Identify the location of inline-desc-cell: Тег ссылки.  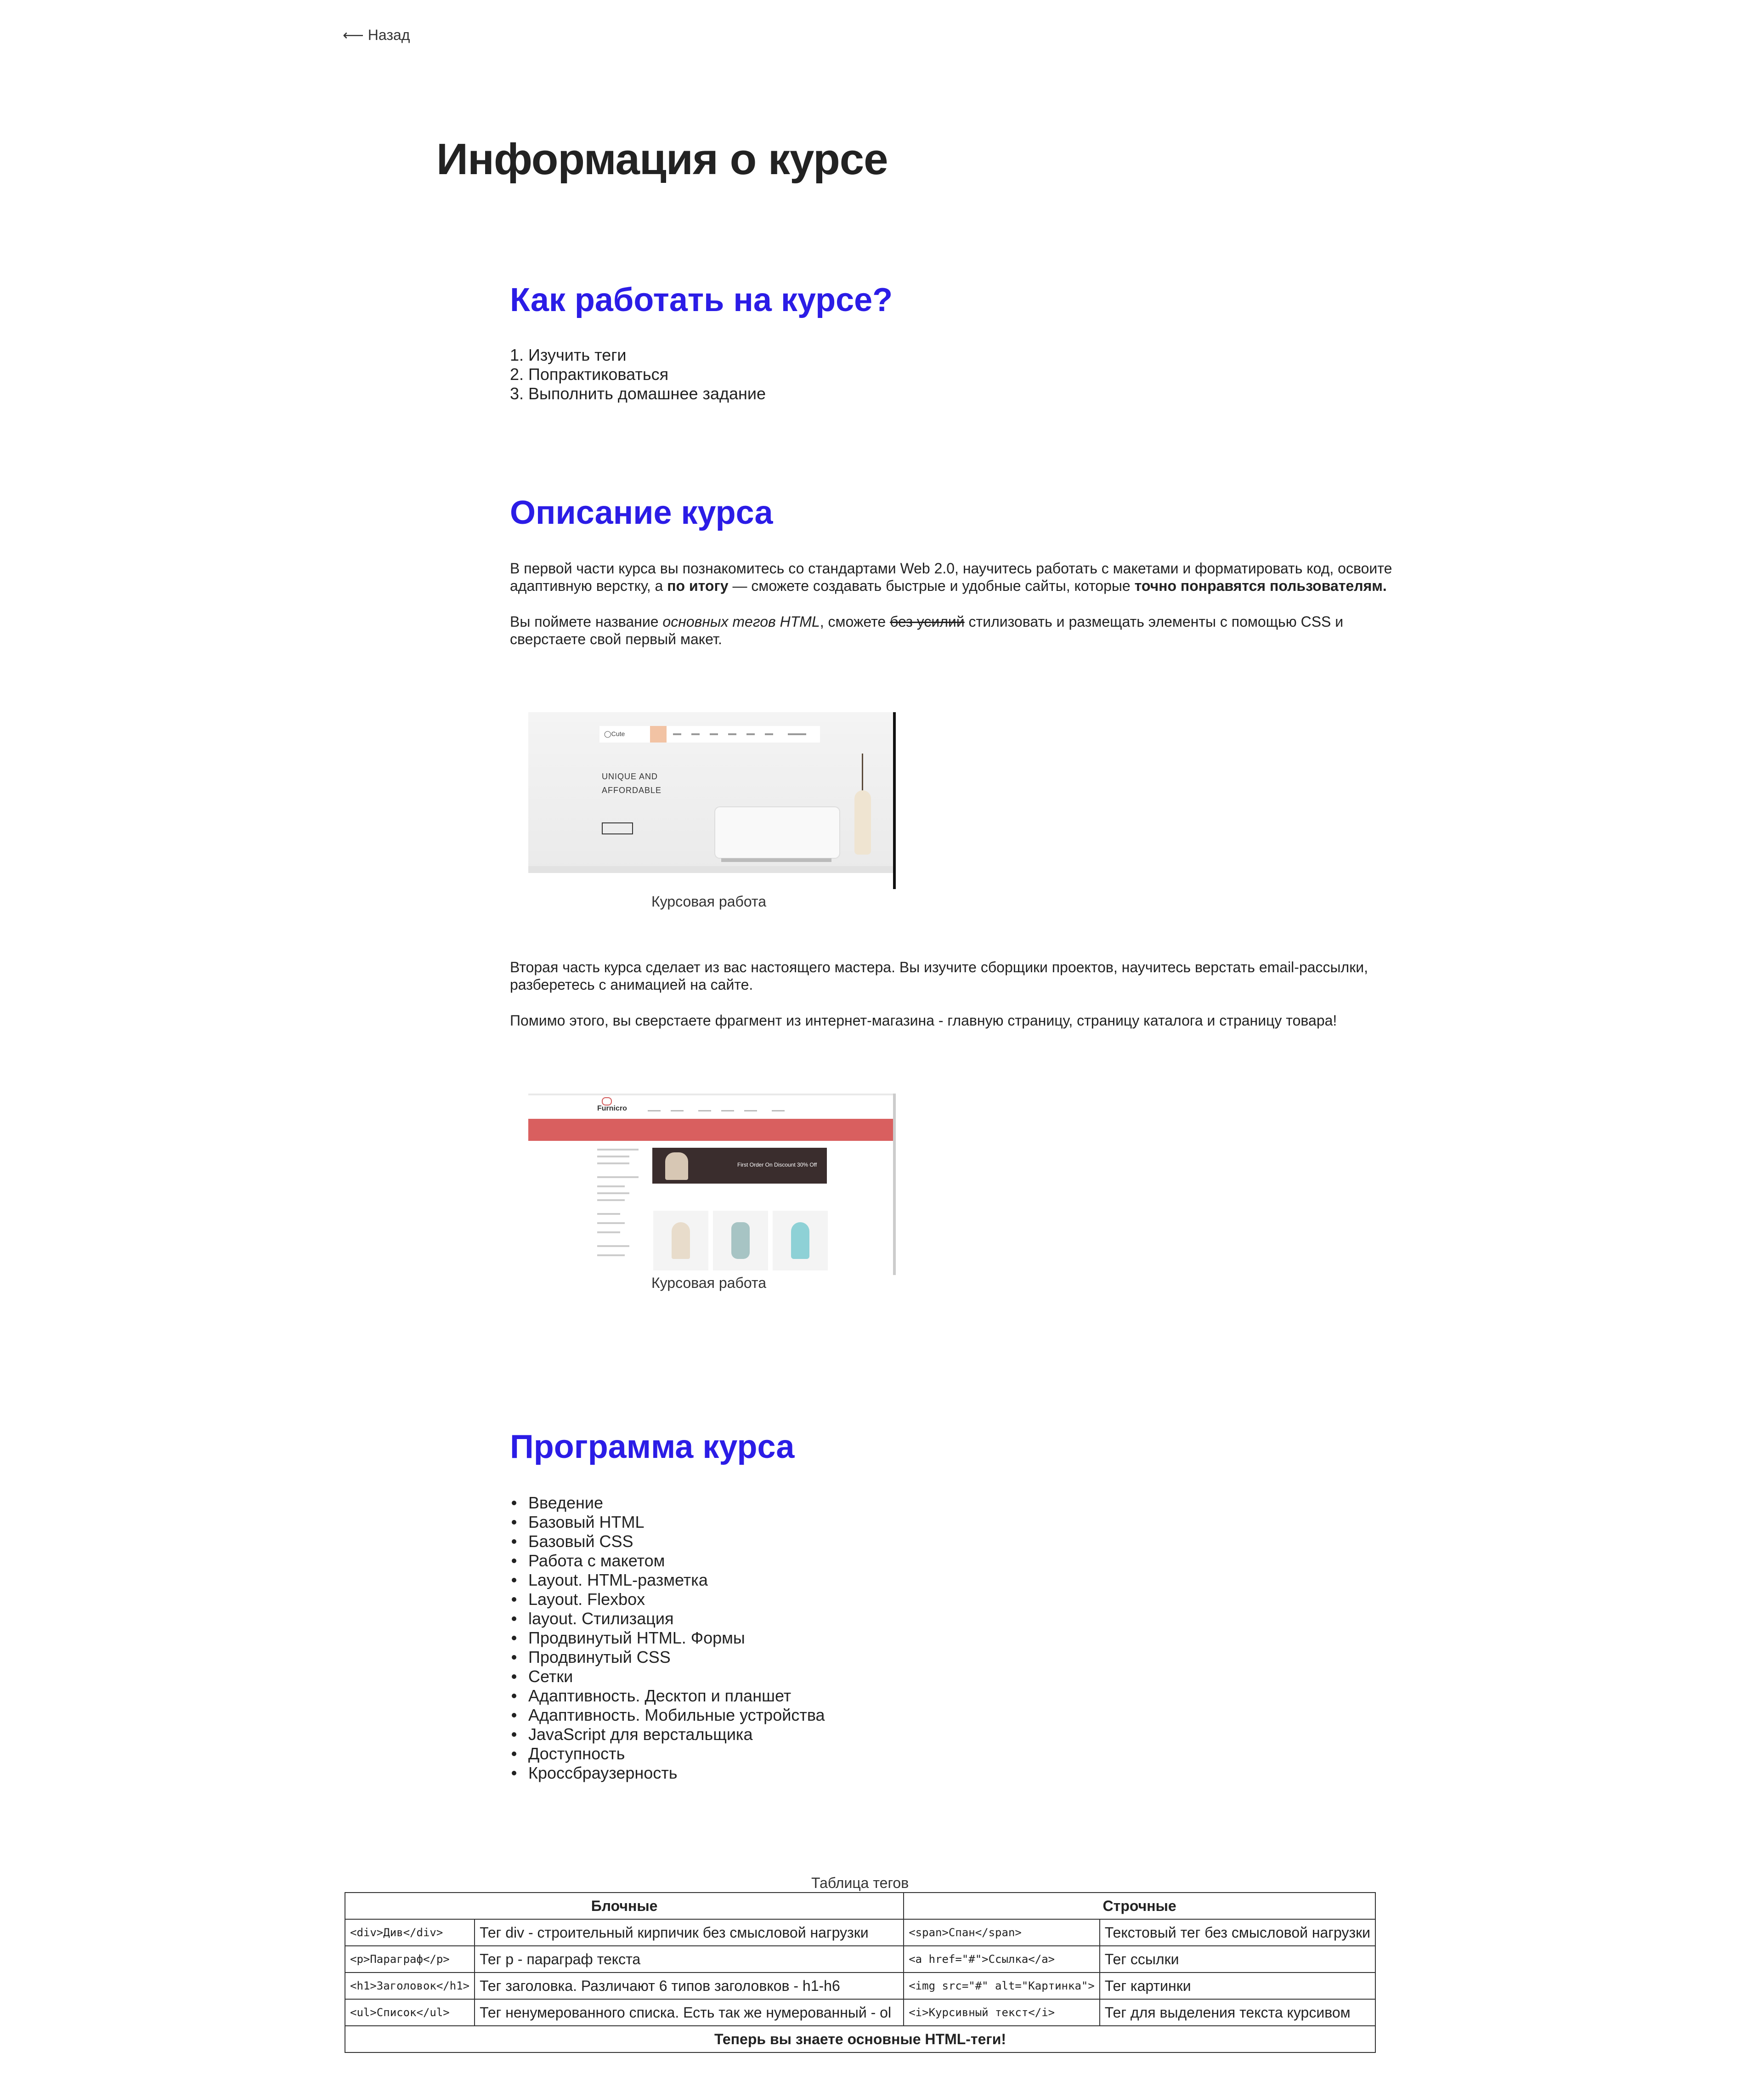
(1237, 1959).